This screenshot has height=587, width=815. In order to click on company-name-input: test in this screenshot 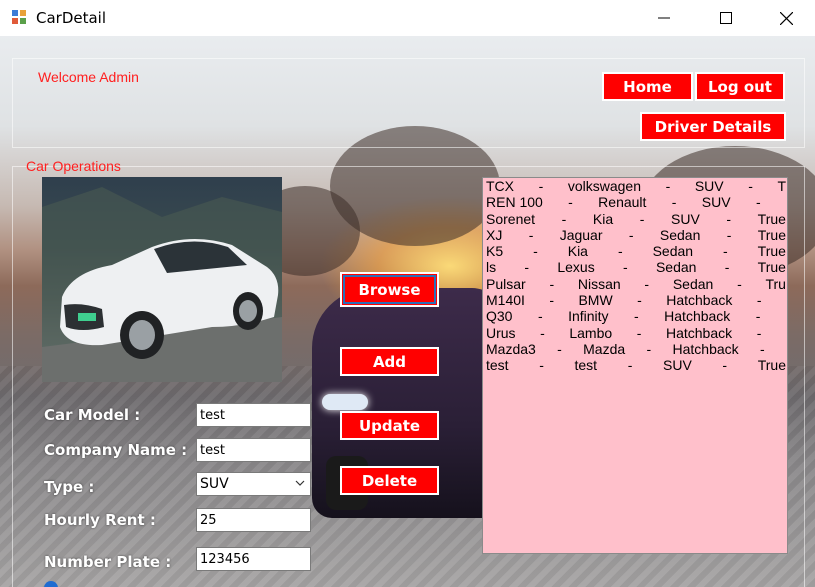, I will do `click(253, 450)`.